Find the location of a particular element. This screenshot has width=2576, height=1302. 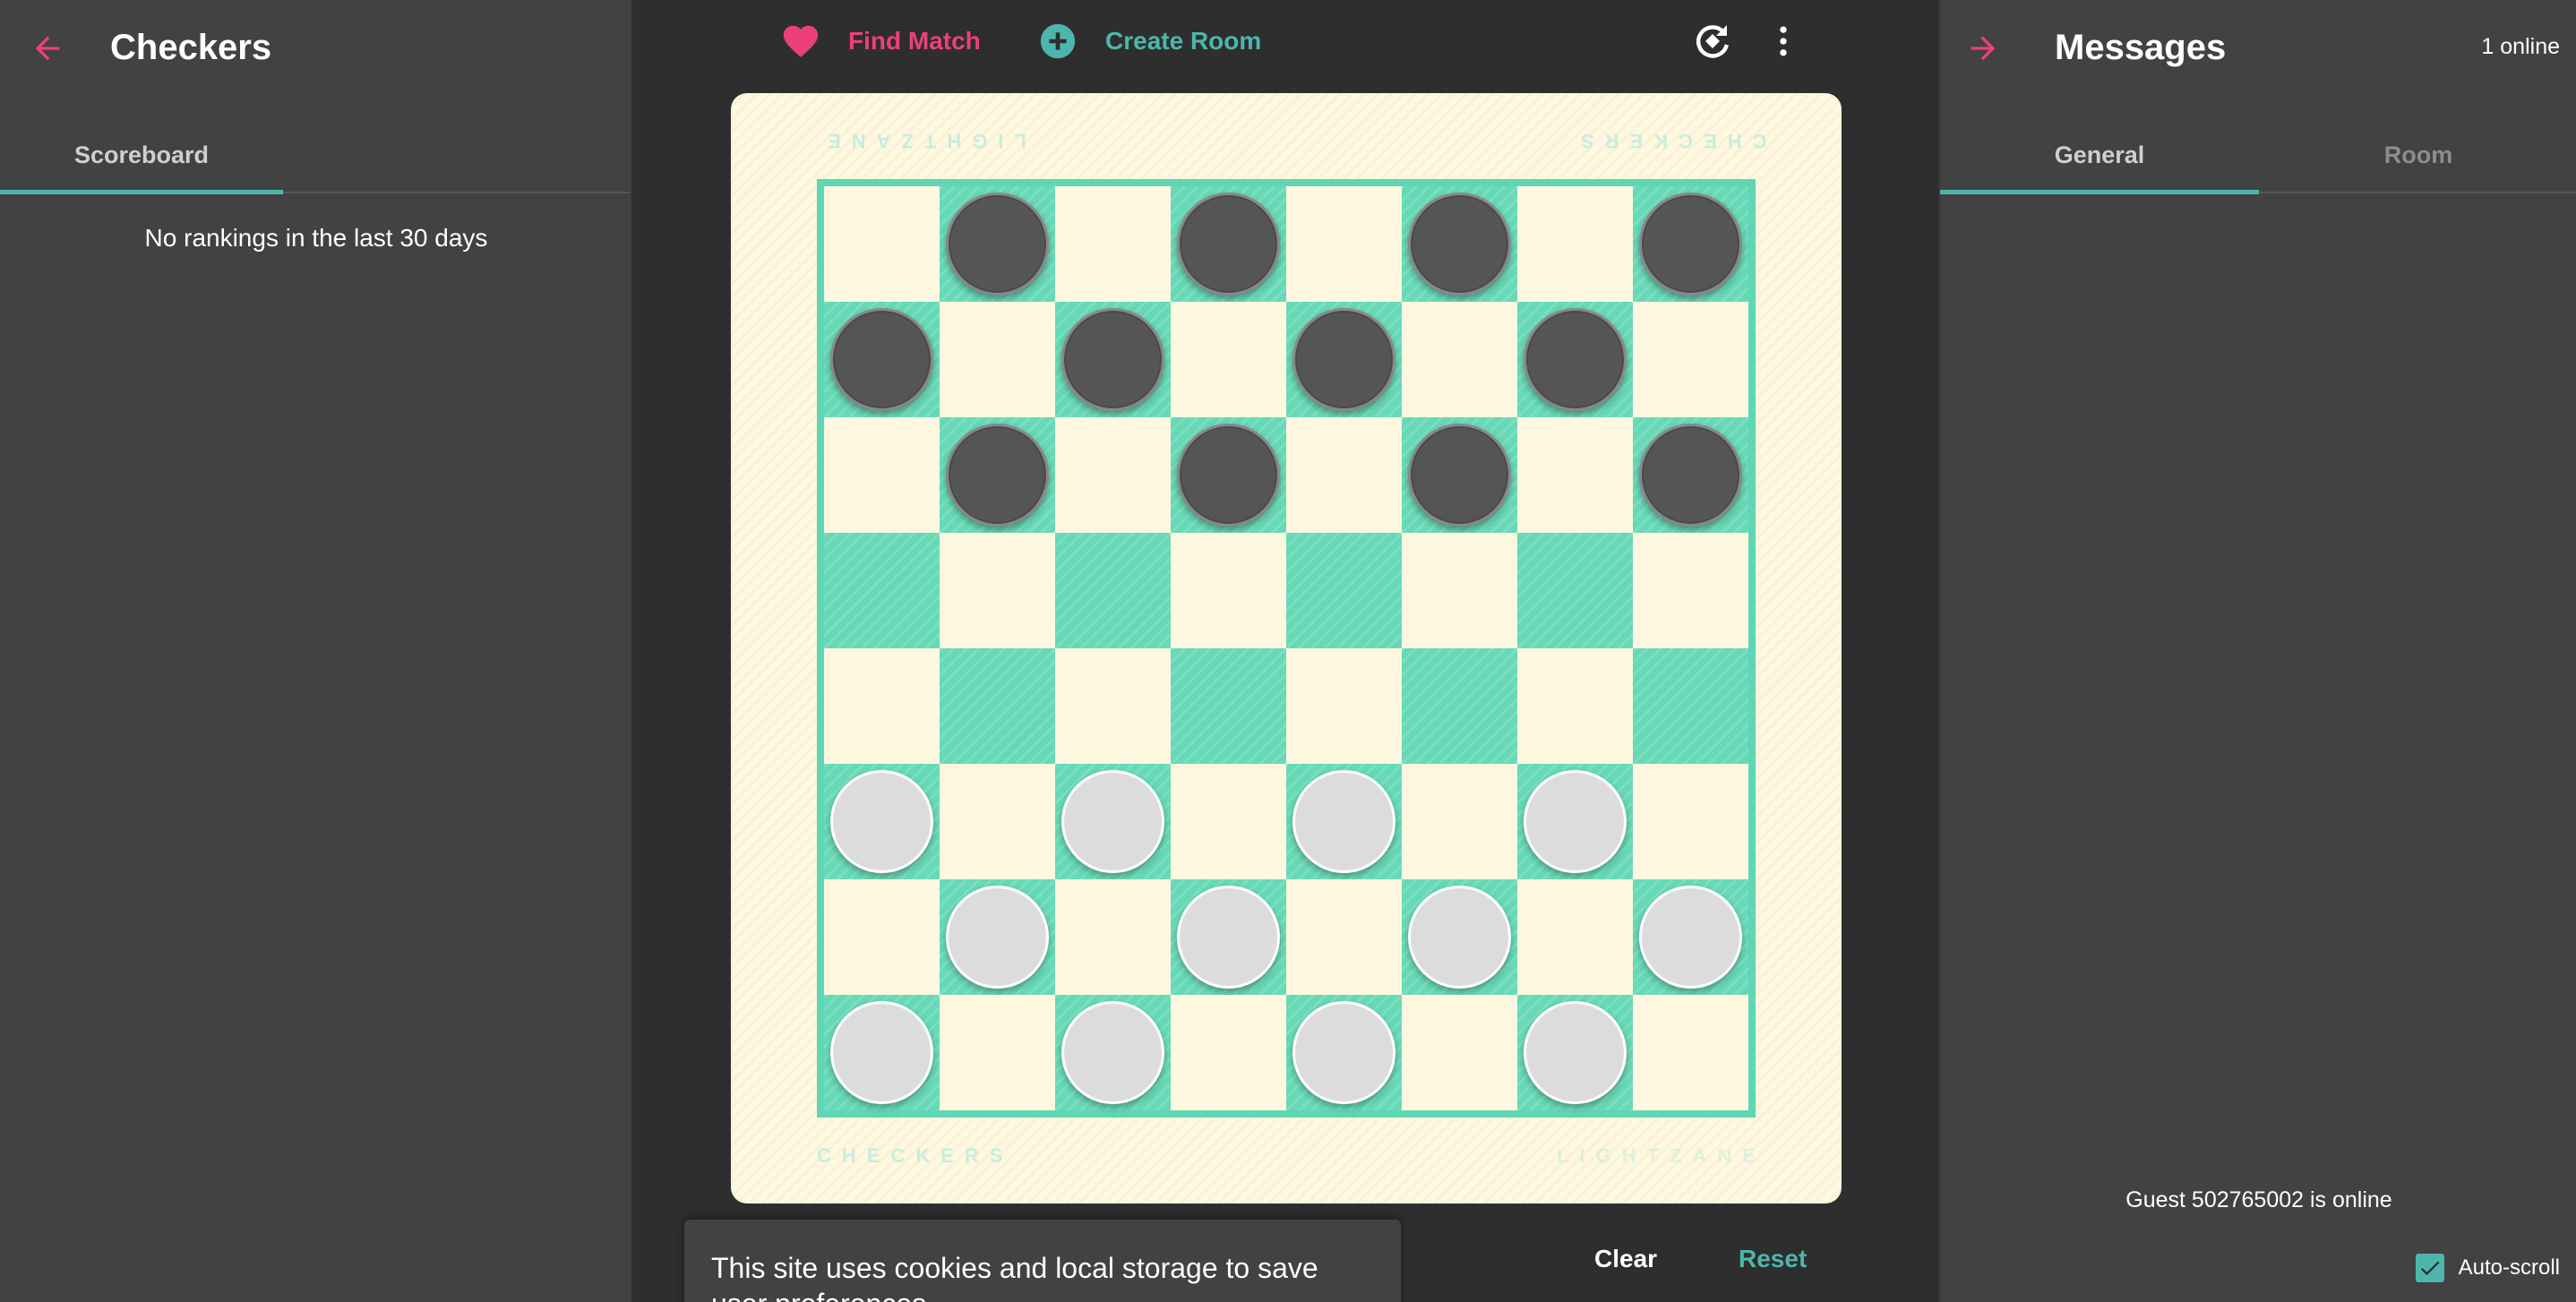

reset-button: Reset is located at coordinates (1773, 1259).